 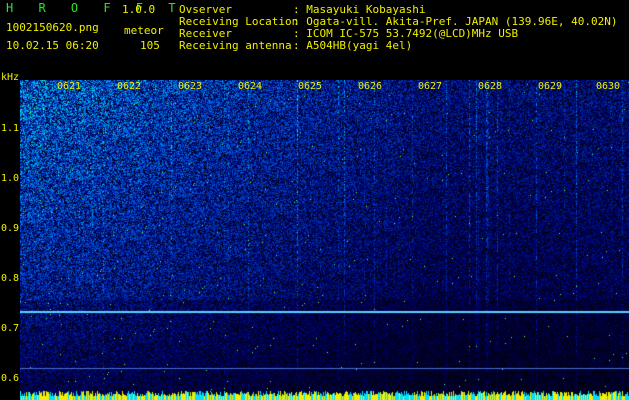 I want to click on file-name: 1002150620.png, so click(x=52, y=27).